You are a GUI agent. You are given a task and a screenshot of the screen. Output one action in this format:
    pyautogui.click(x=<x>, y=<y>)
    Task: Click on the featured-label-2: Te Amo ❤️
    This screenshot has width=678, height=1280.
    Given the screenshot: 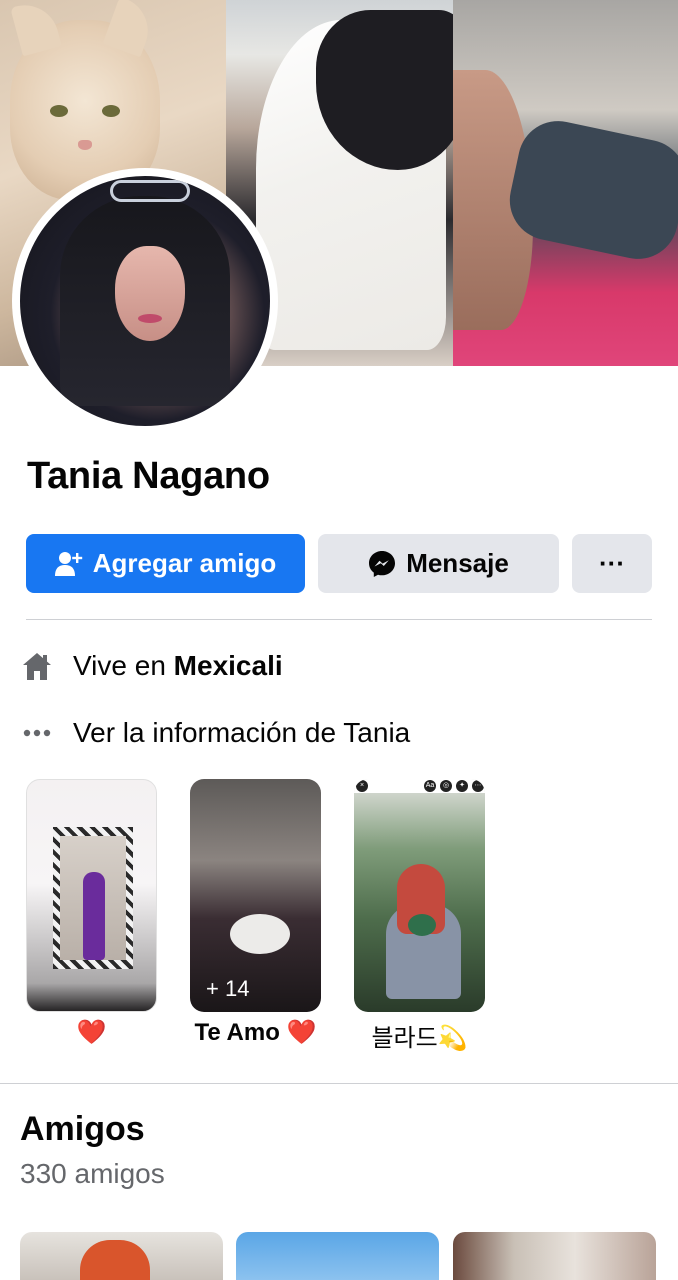 What is the action you would take?
    pyautogui.click(x=255, y=1032)
    